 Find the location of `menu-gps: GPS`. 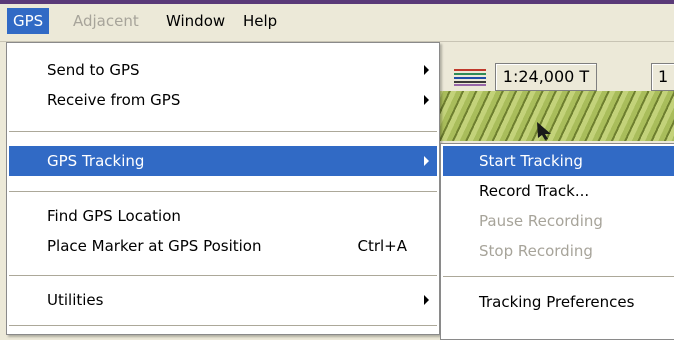

menu-gps: GPS is located at coordinates (28, 21).